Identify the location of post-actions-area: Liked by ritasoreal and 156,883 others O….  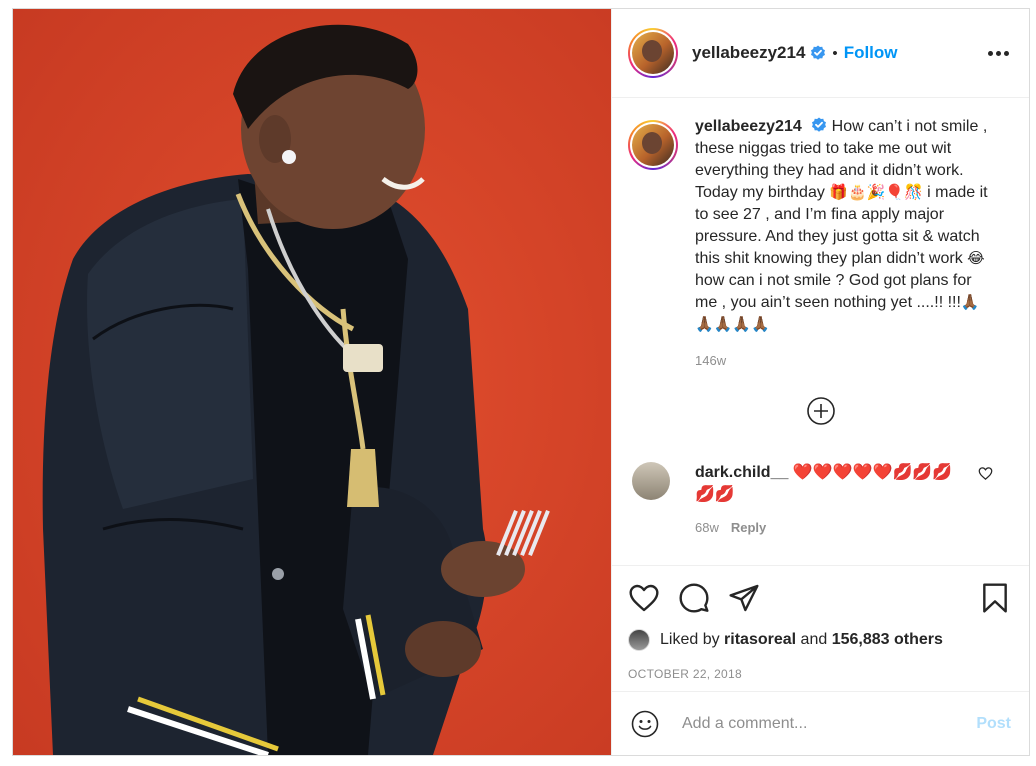
(820, 628).